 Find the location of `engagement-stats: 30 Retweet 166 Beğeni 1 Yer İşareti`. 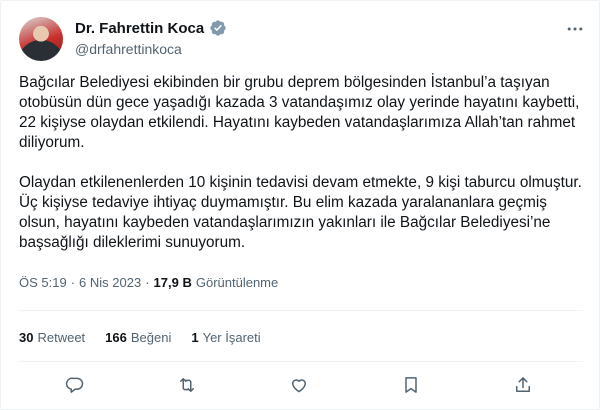

engagement-stats: 30 Retweet 166 Beğeni 1 Yer İşareti is located at coordinates (140, 337).